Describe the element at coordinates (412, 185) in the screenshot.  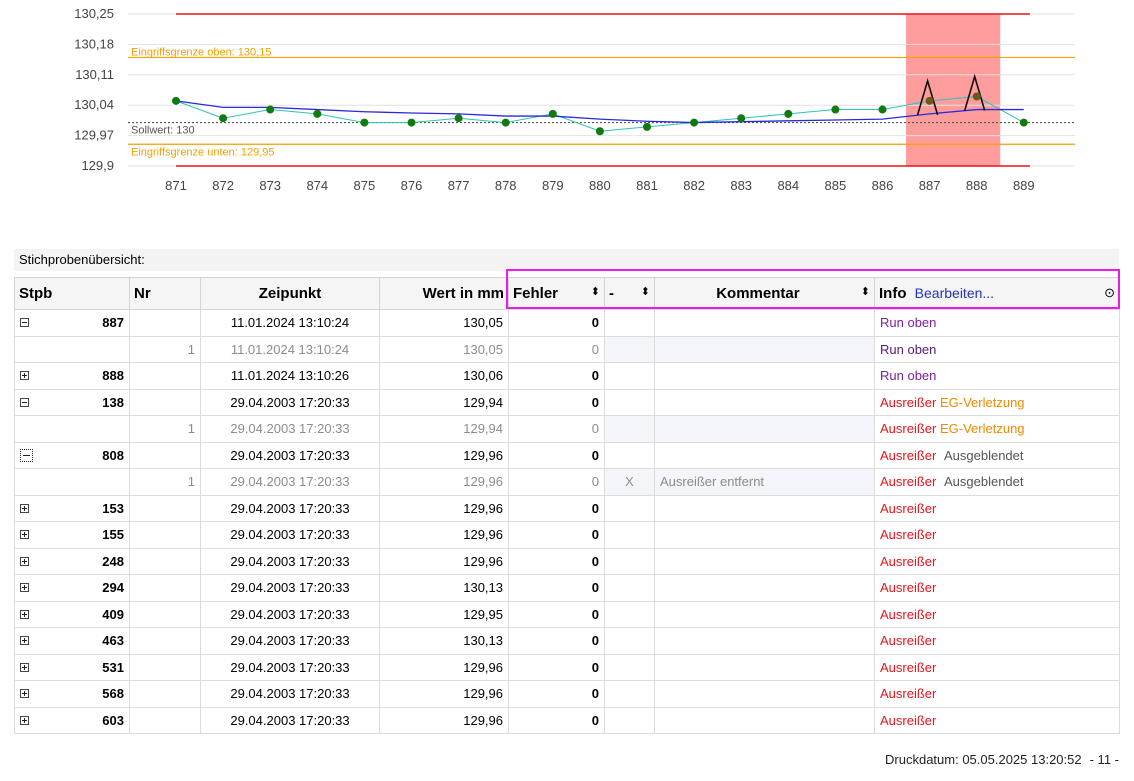
I see `x-tick-label: 876` at that location.